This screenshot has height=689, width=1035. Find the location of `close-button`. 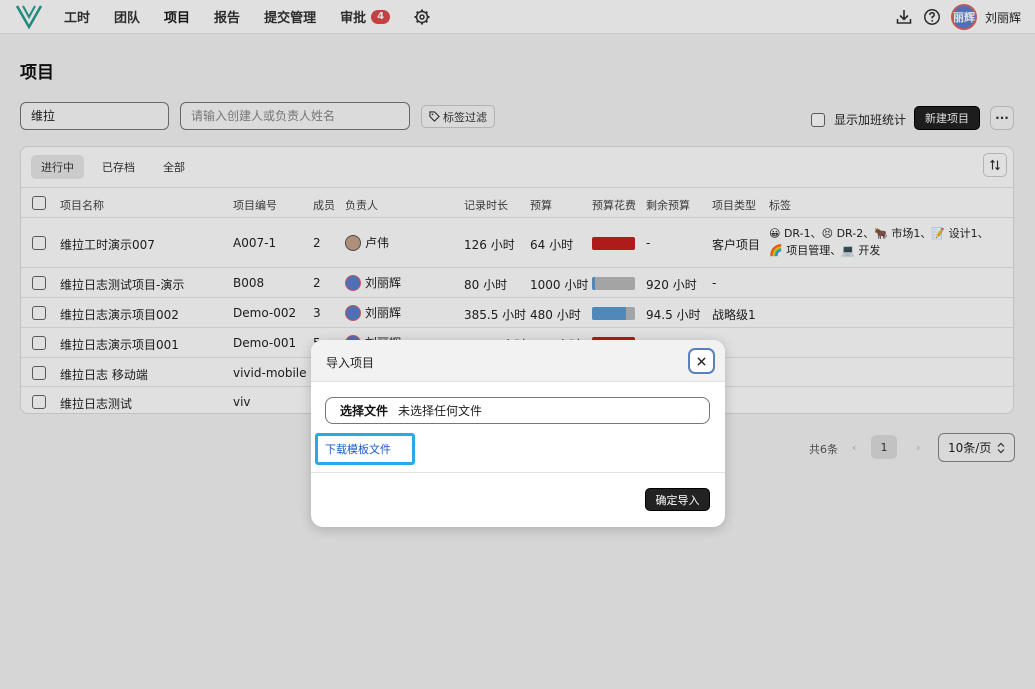

close-button is located at coordinates (701, 361).